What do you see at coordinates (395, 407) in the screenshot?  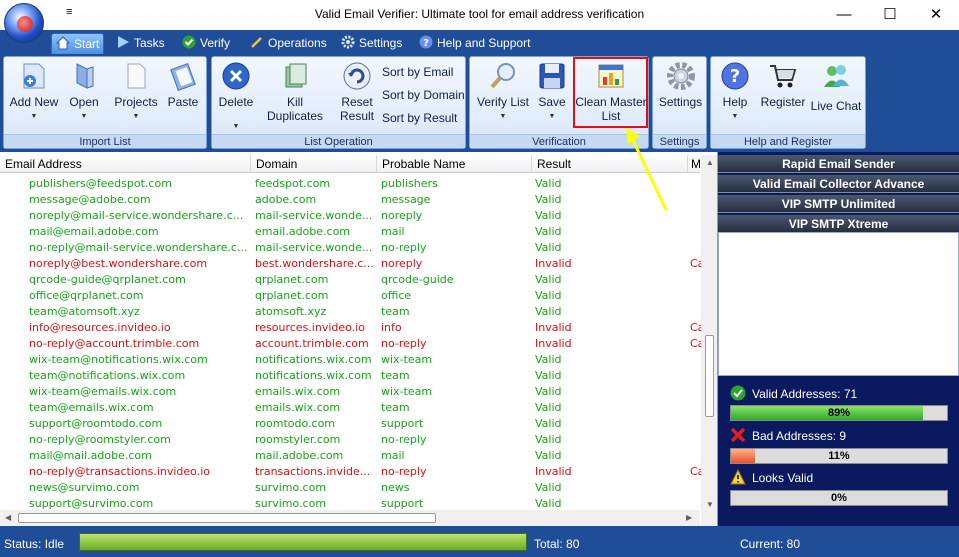 I see `cell-probable-name: team` at bounding box center [395, 407].